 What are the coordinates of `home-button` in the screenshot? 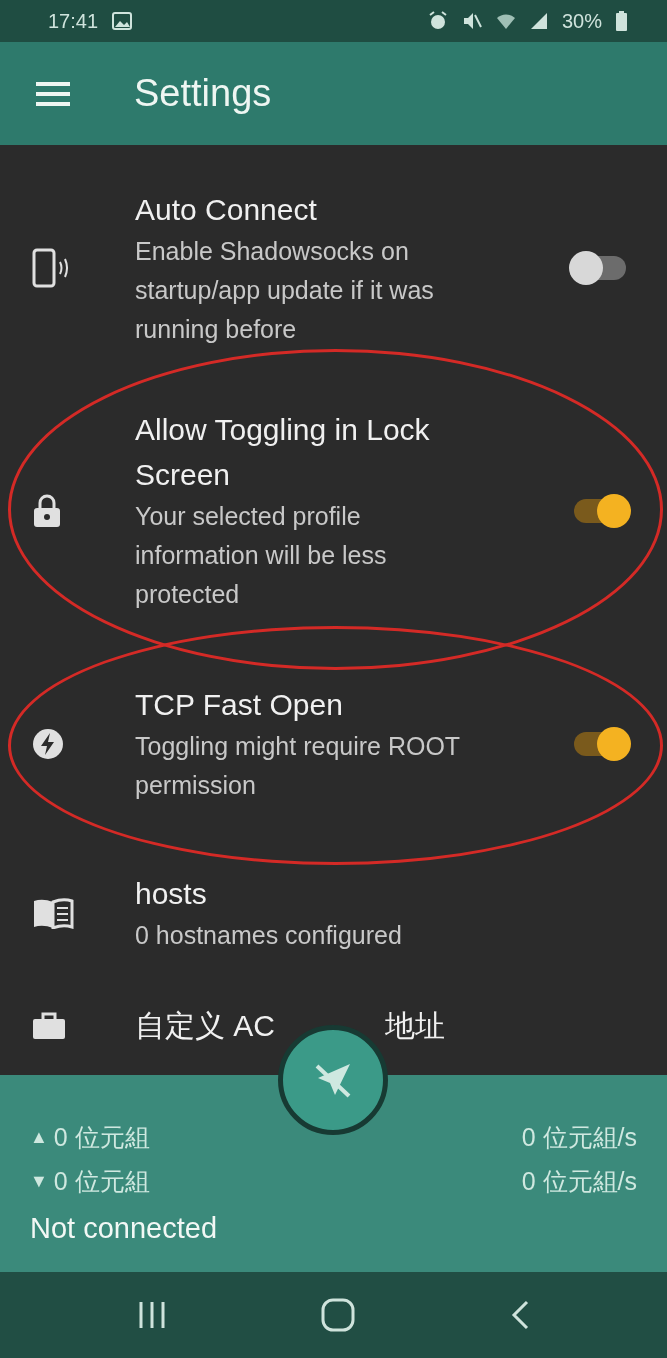 It's located at (338, 1315).